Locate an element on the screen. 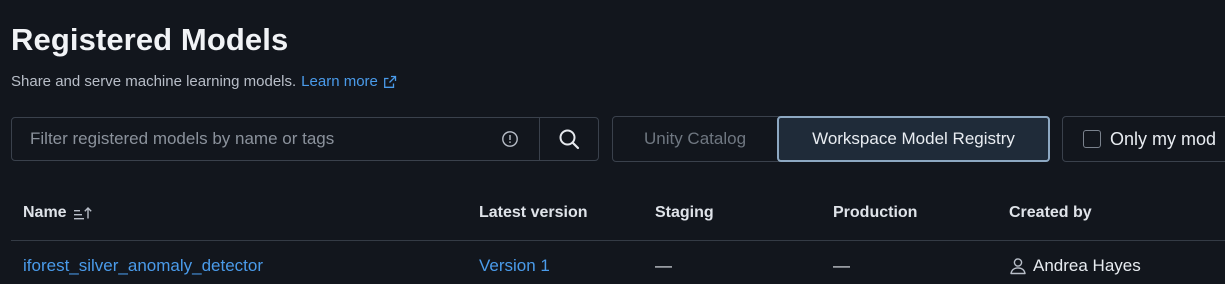 The image size is (1225, 284). search-field is located at coordinates (275, 139).